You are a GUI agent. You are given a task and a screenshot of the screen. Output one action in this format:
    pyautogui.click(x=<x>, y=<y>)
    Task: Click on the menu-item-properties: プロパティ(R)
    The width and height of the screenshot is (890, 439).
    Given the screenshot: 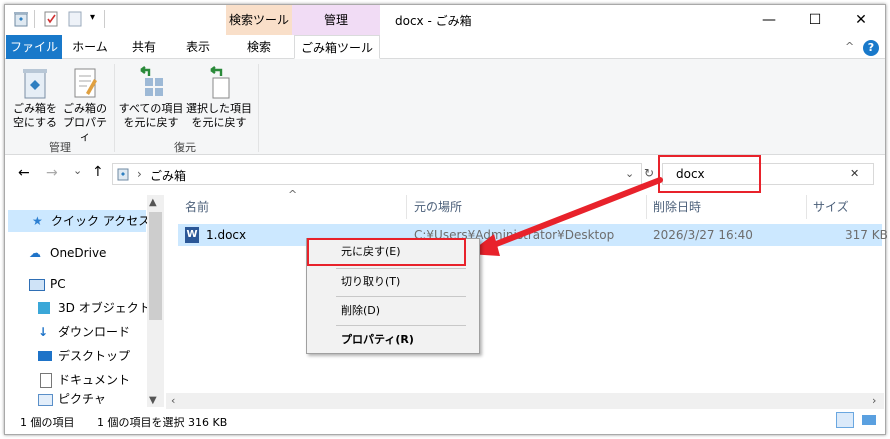 What is the action you would take?
    pyautogui.click(x=393, y=340)
    